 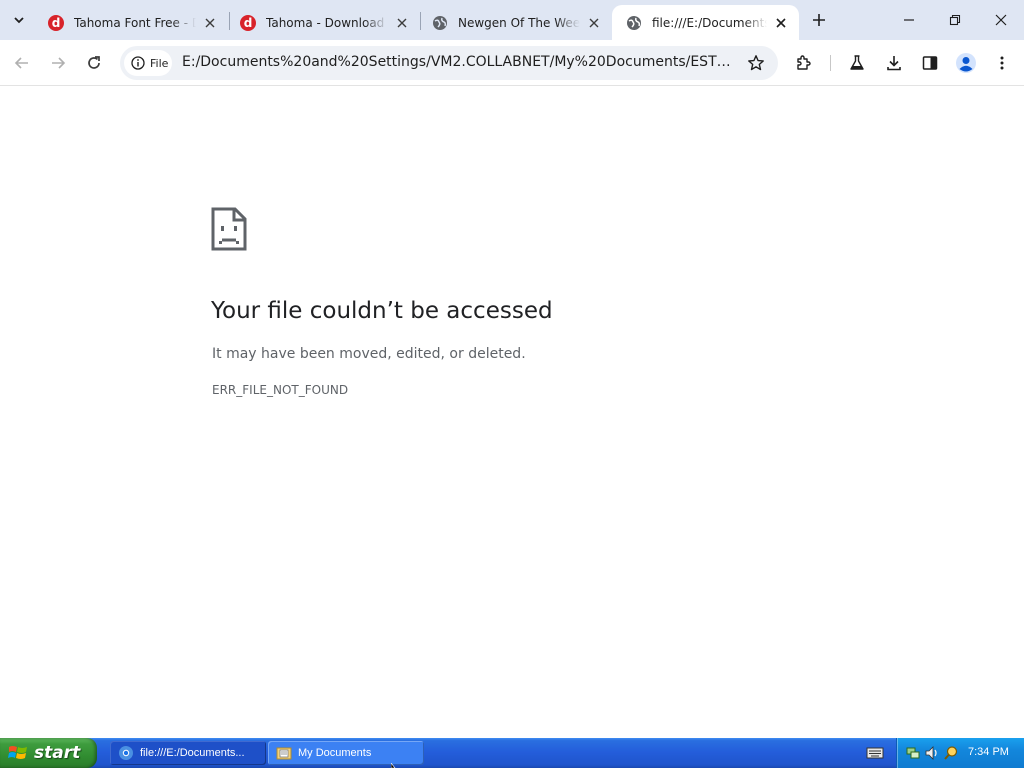 What do you see at coordinates (951, 753) in the screenshot?
I see `search-icon` at bounding box center [951, 753].